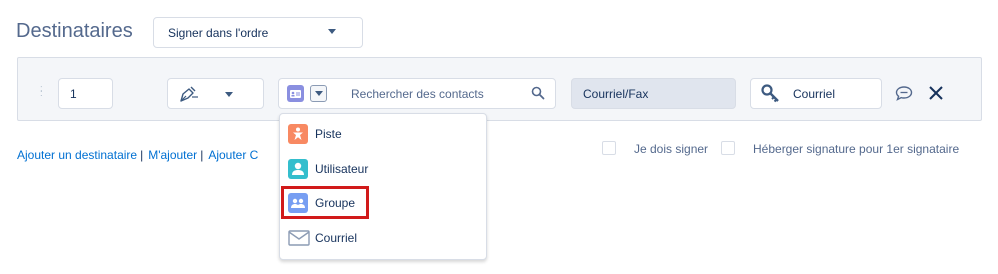 The height and width of the screenshot is (274, 998). I want to click on page-title: Destinataires, so click(74, 31).